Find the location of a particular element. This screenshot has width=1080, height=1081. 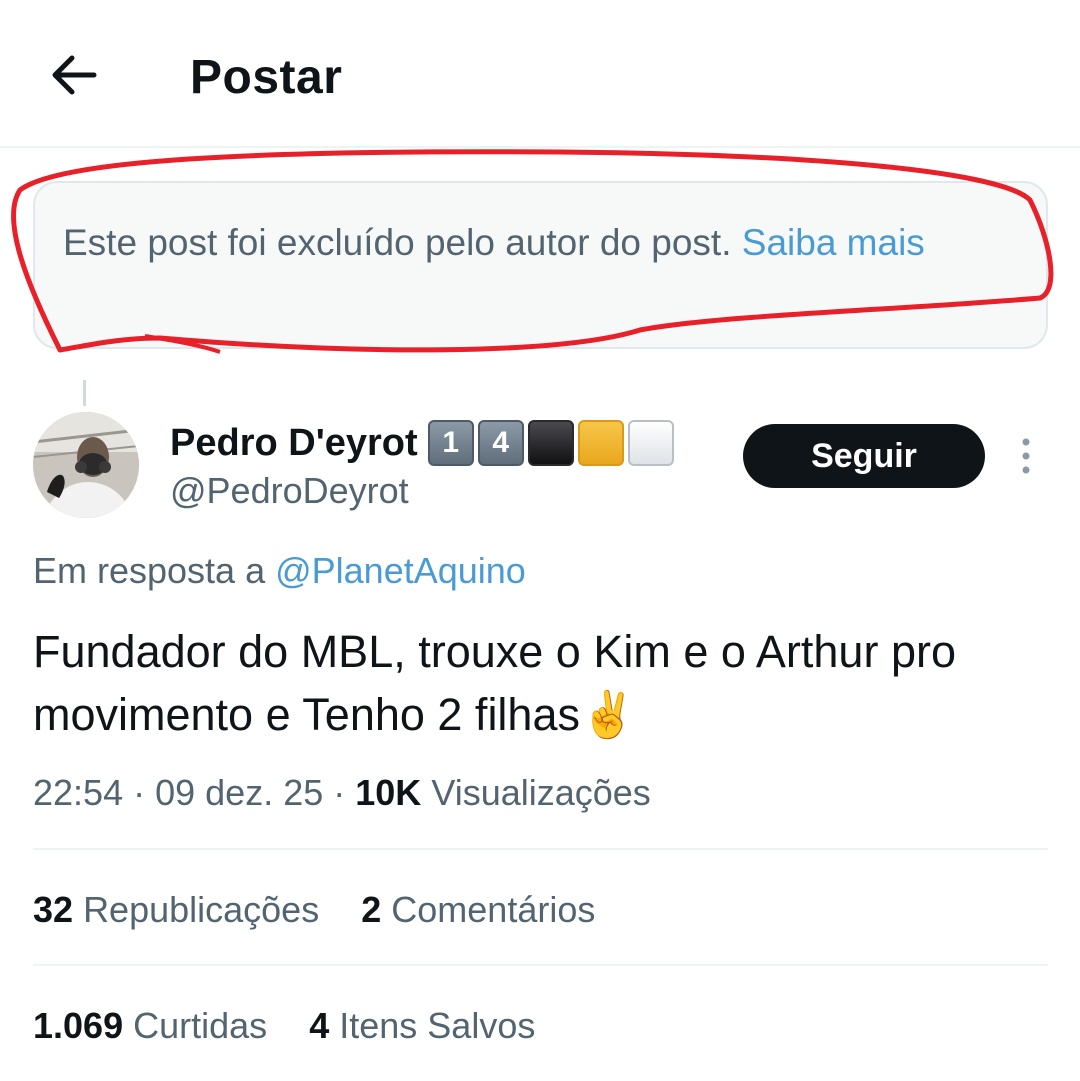

author-name-row: Pedro D'eyrot 1 4 is located at coordinates (422, 443).